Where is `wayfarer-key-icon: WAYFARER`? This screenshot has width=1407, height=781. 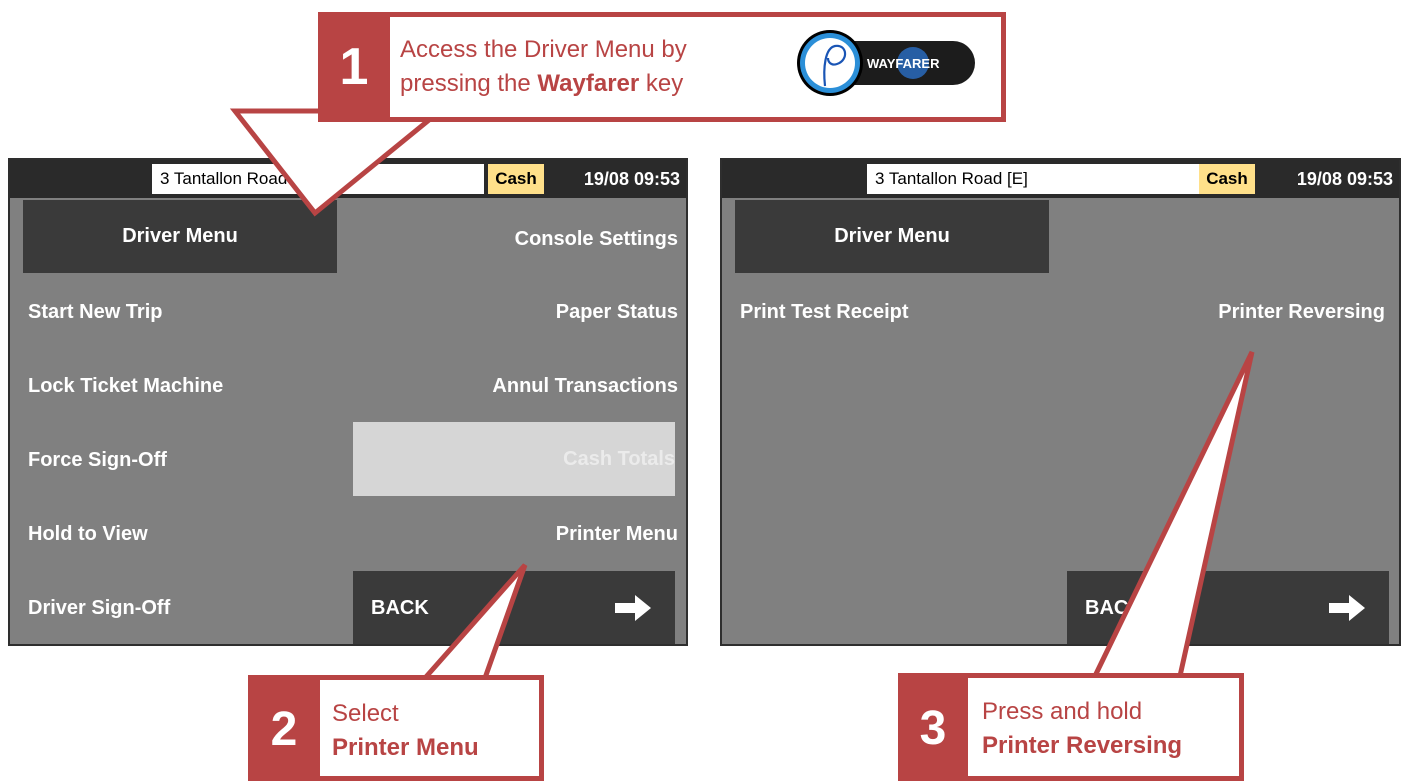 wayfarer-key-icon: WAYFARER is located at coordinates (886, 63).